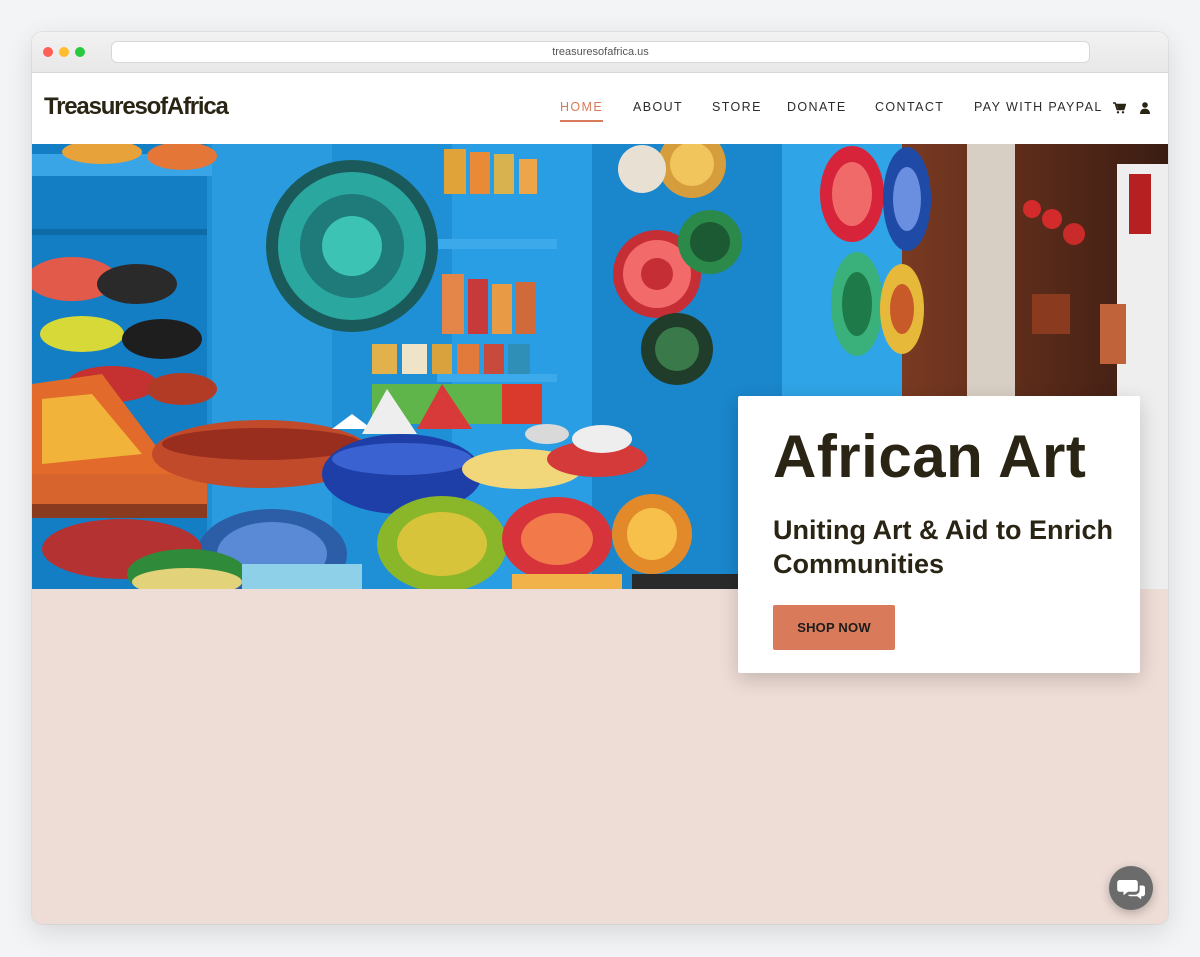 The width and height of the screenshot is (1200, 957). What do you see at coordinates (582, 111) in the screenshot?
I see `nav-home: HOME` at bounding box center [582, 111].